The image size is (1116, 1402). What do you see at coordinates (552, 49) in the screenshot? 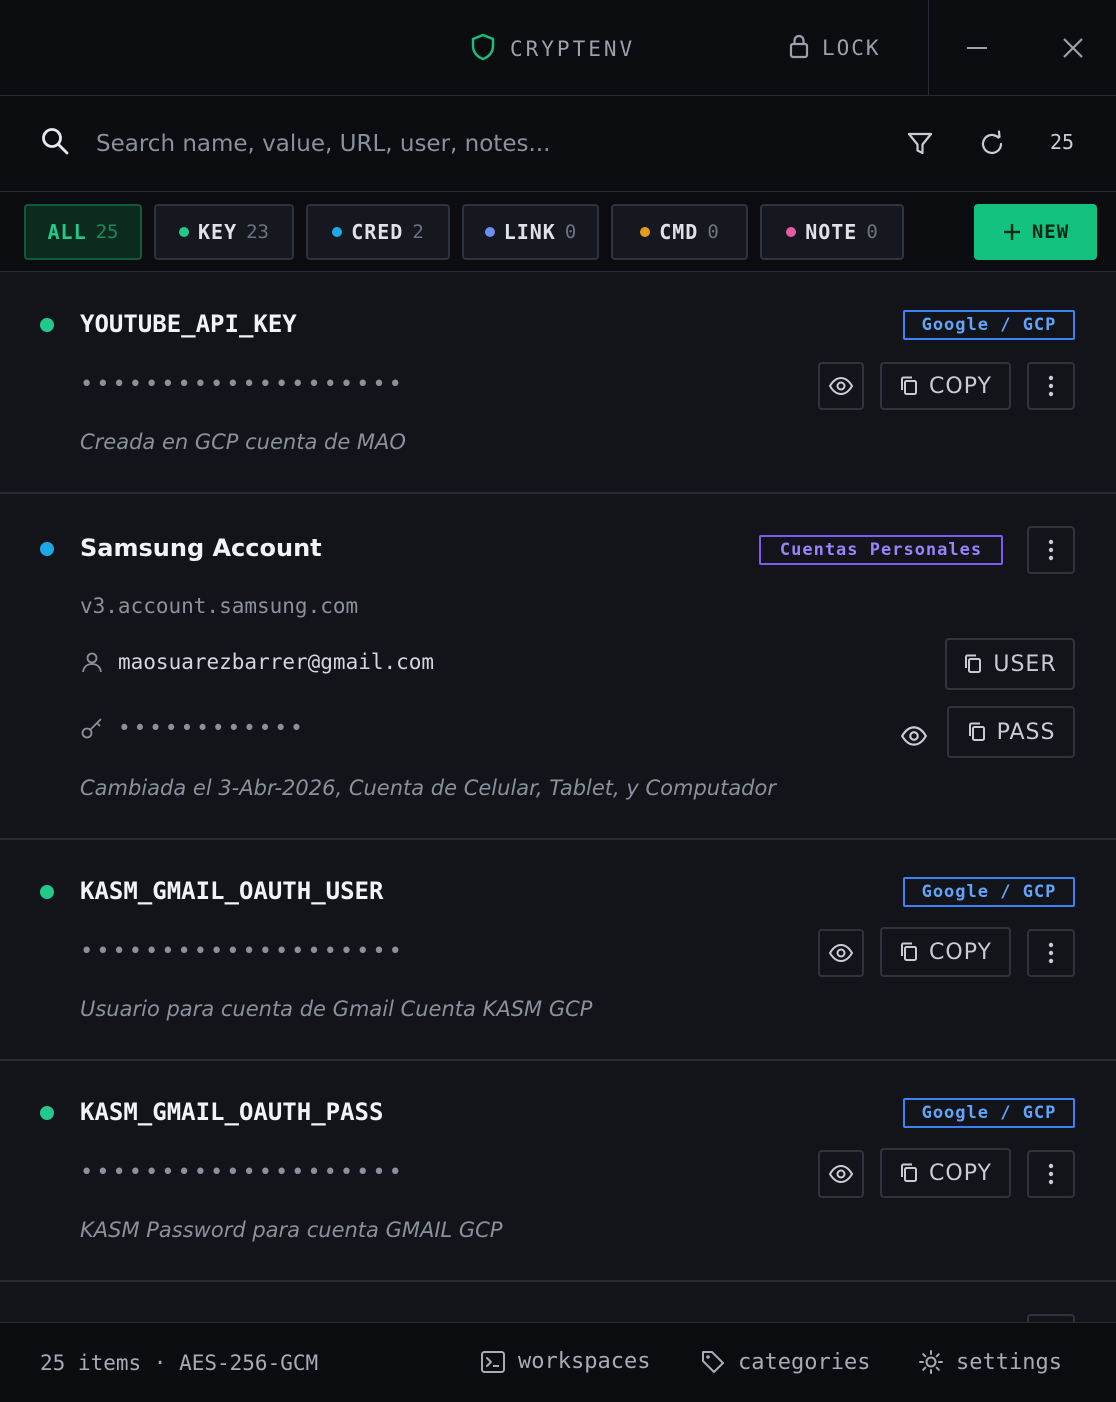
I see `app-brand: CRYPTENV` at bounding box center [552, 49].